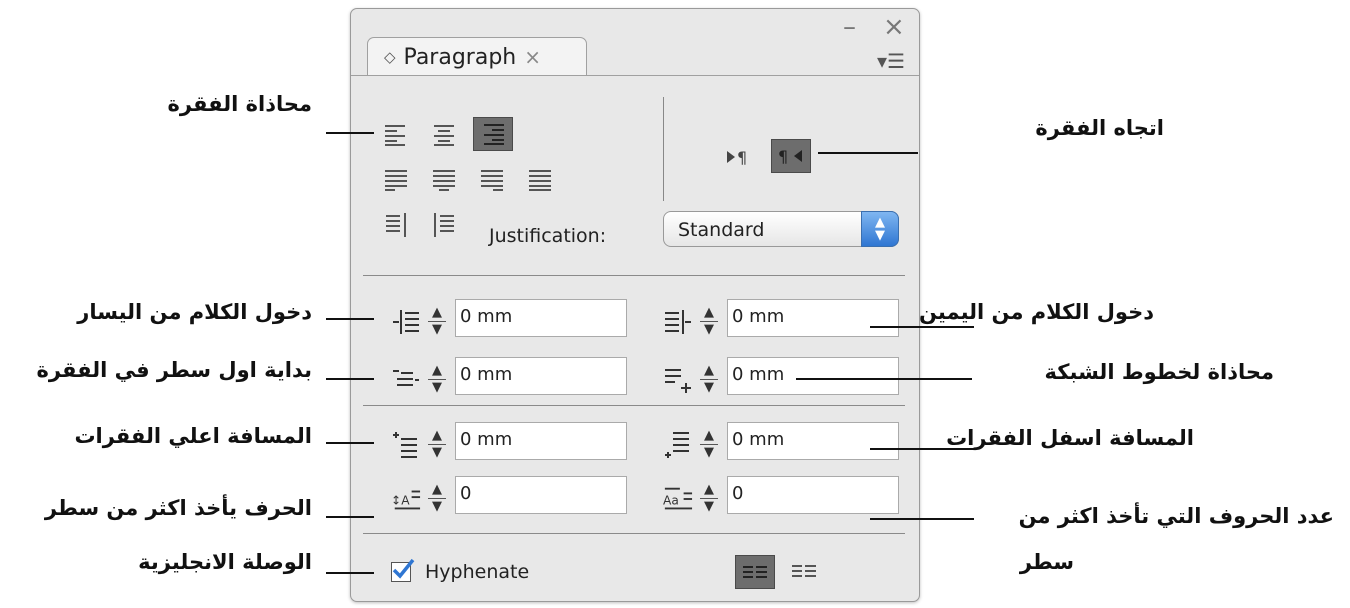 The width and height of the screenshot is (1350, 608). Describe the element at coordinates (541, 495) in the screenshot. I see `drop-cap-lines-field: 0` at that location.